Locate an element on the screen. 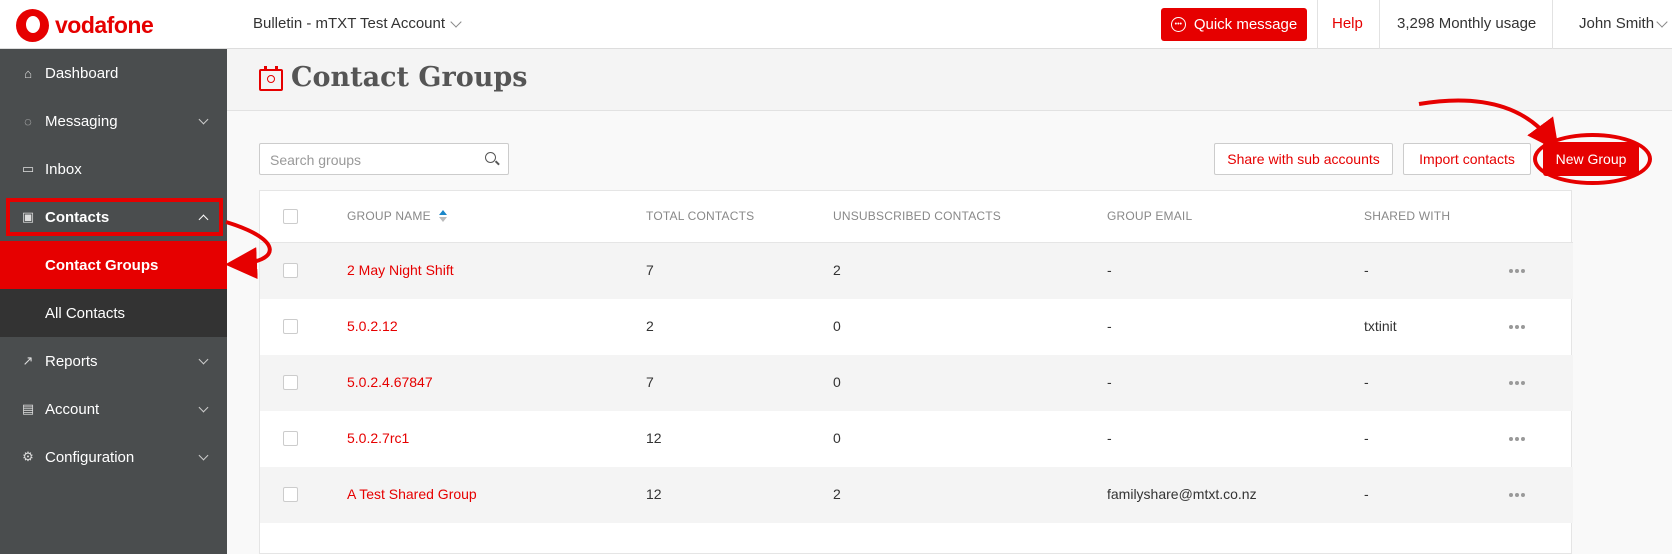  search-icon is located at coordinates (490, 157).